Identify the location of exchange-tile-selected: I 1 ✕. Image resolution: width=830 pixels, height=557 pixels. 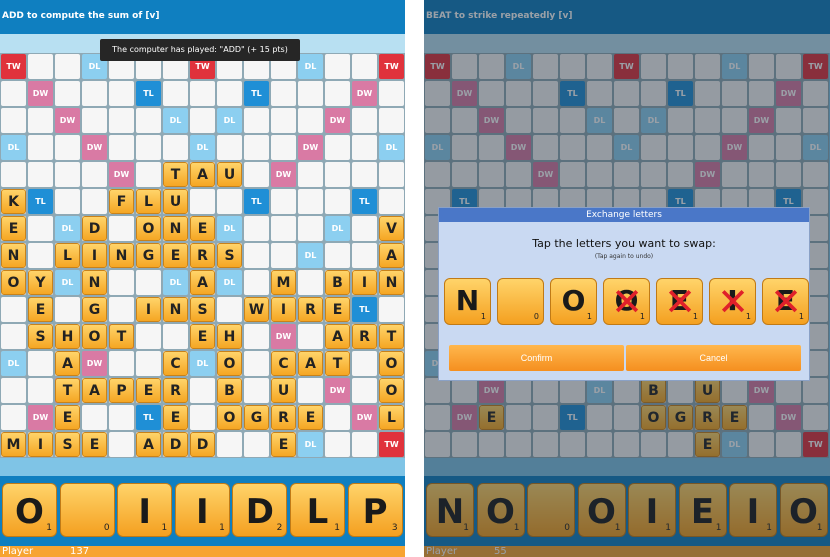
(732, 301).